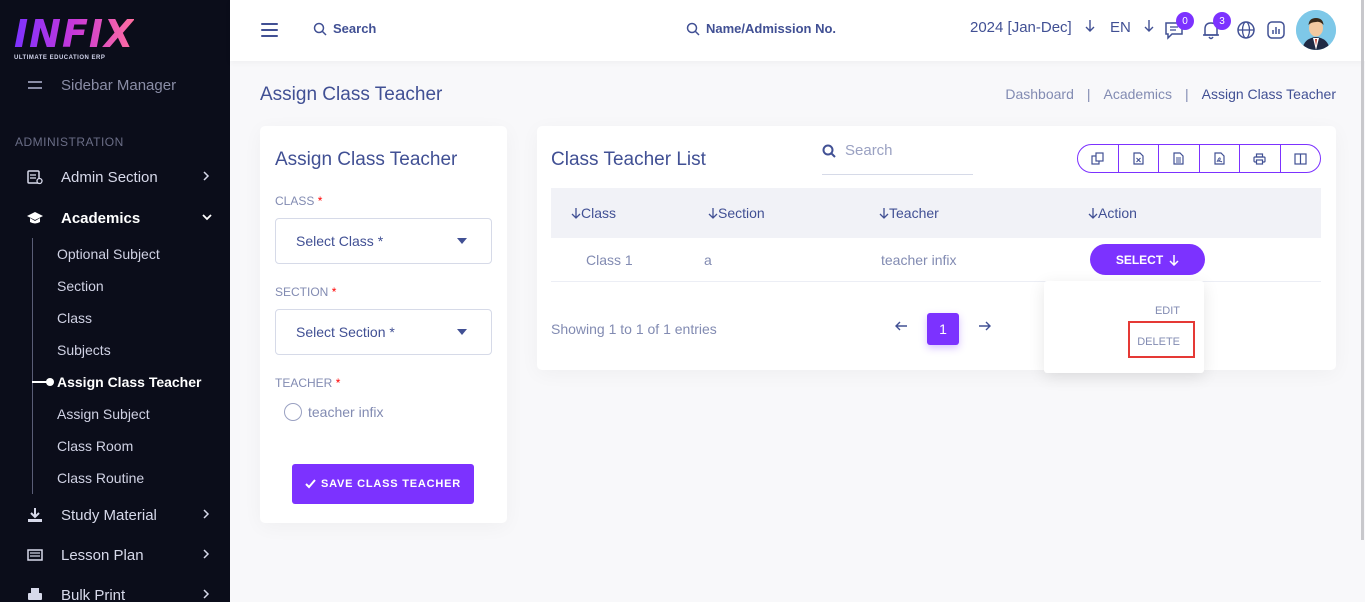 The height and width of the screenshot is (602, 1365). What do you see at coordinates (299, 201) in the screenshot?
I see `class-label: CLASS *` at bounding box center [299, 201].